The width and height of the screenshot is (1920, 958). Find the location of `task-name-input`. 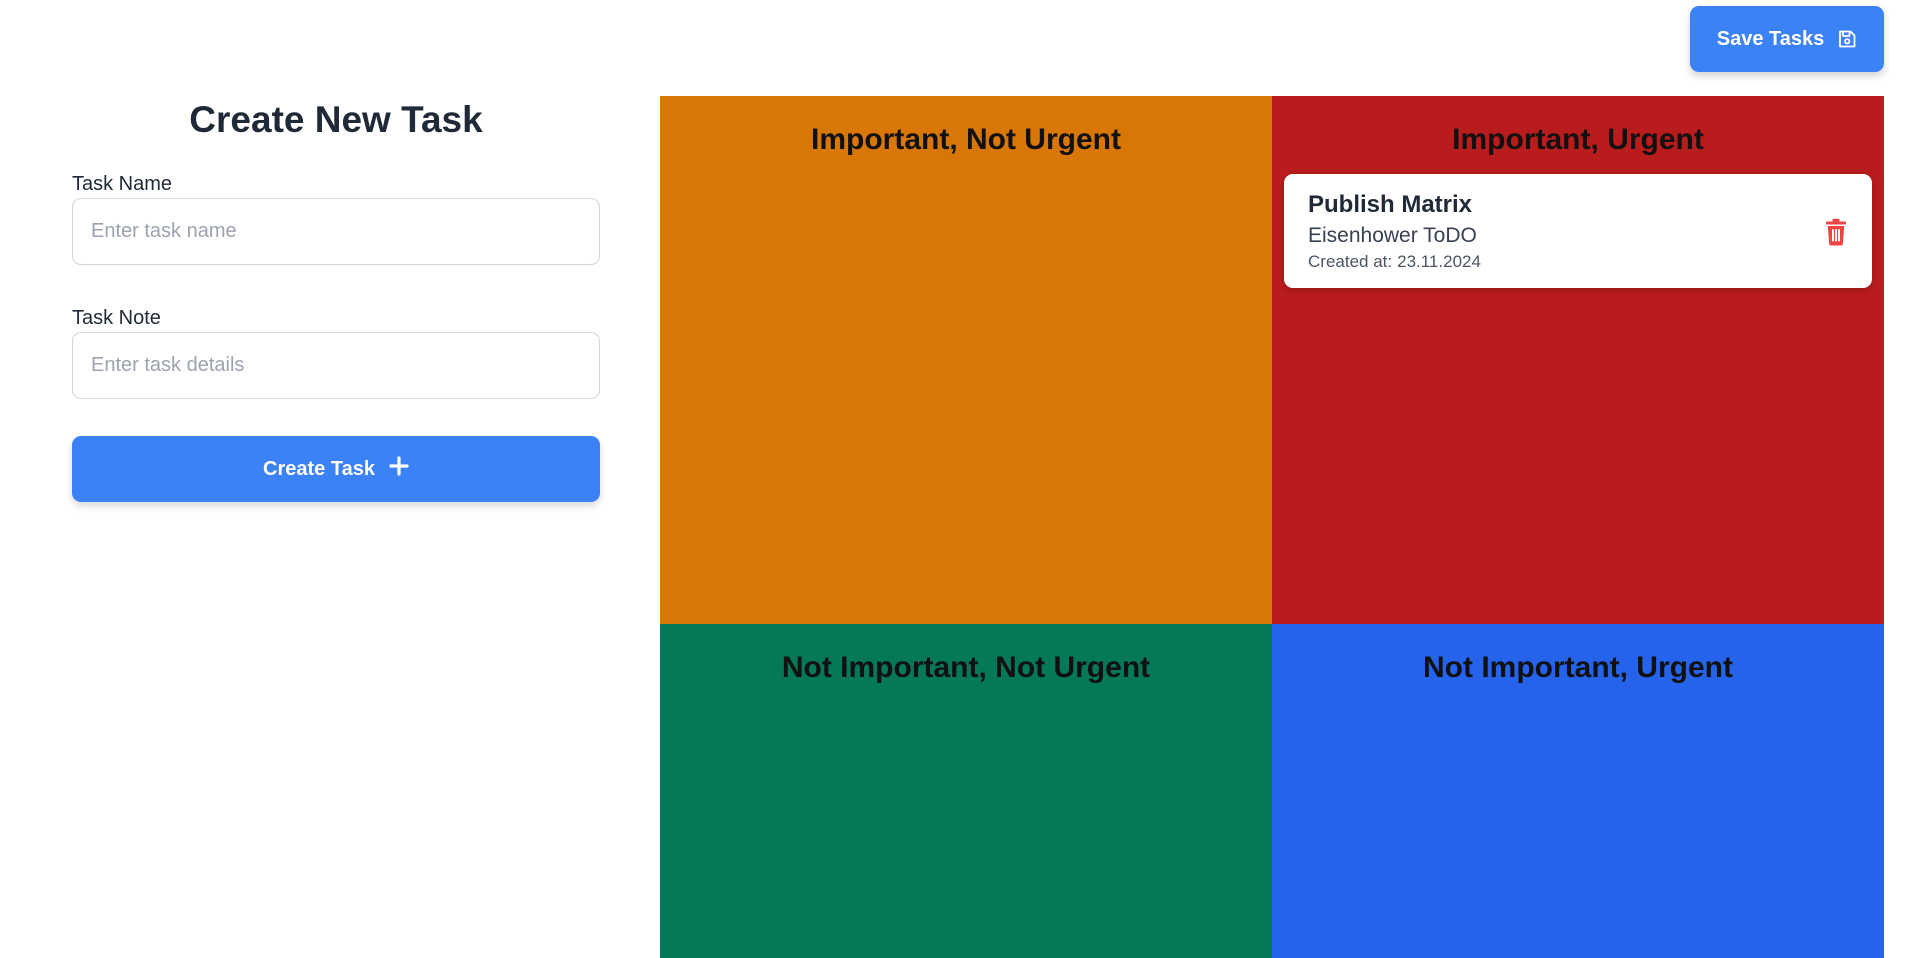

task-name-input is located at coordinates (336, 231).